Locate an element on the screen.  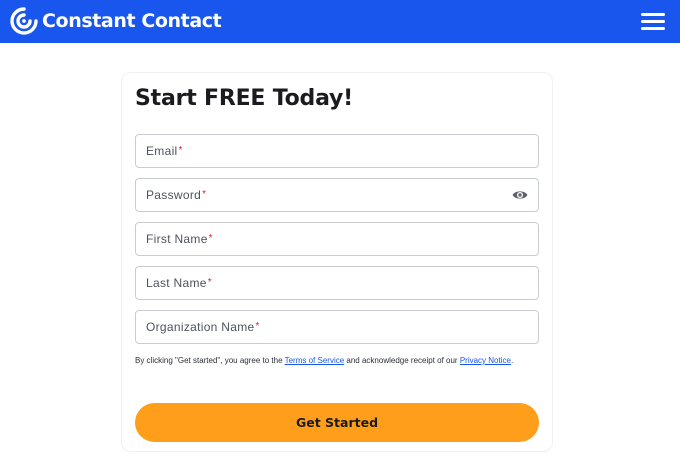
page-title: Start FREE Today! is located at coordinates (244, 98).